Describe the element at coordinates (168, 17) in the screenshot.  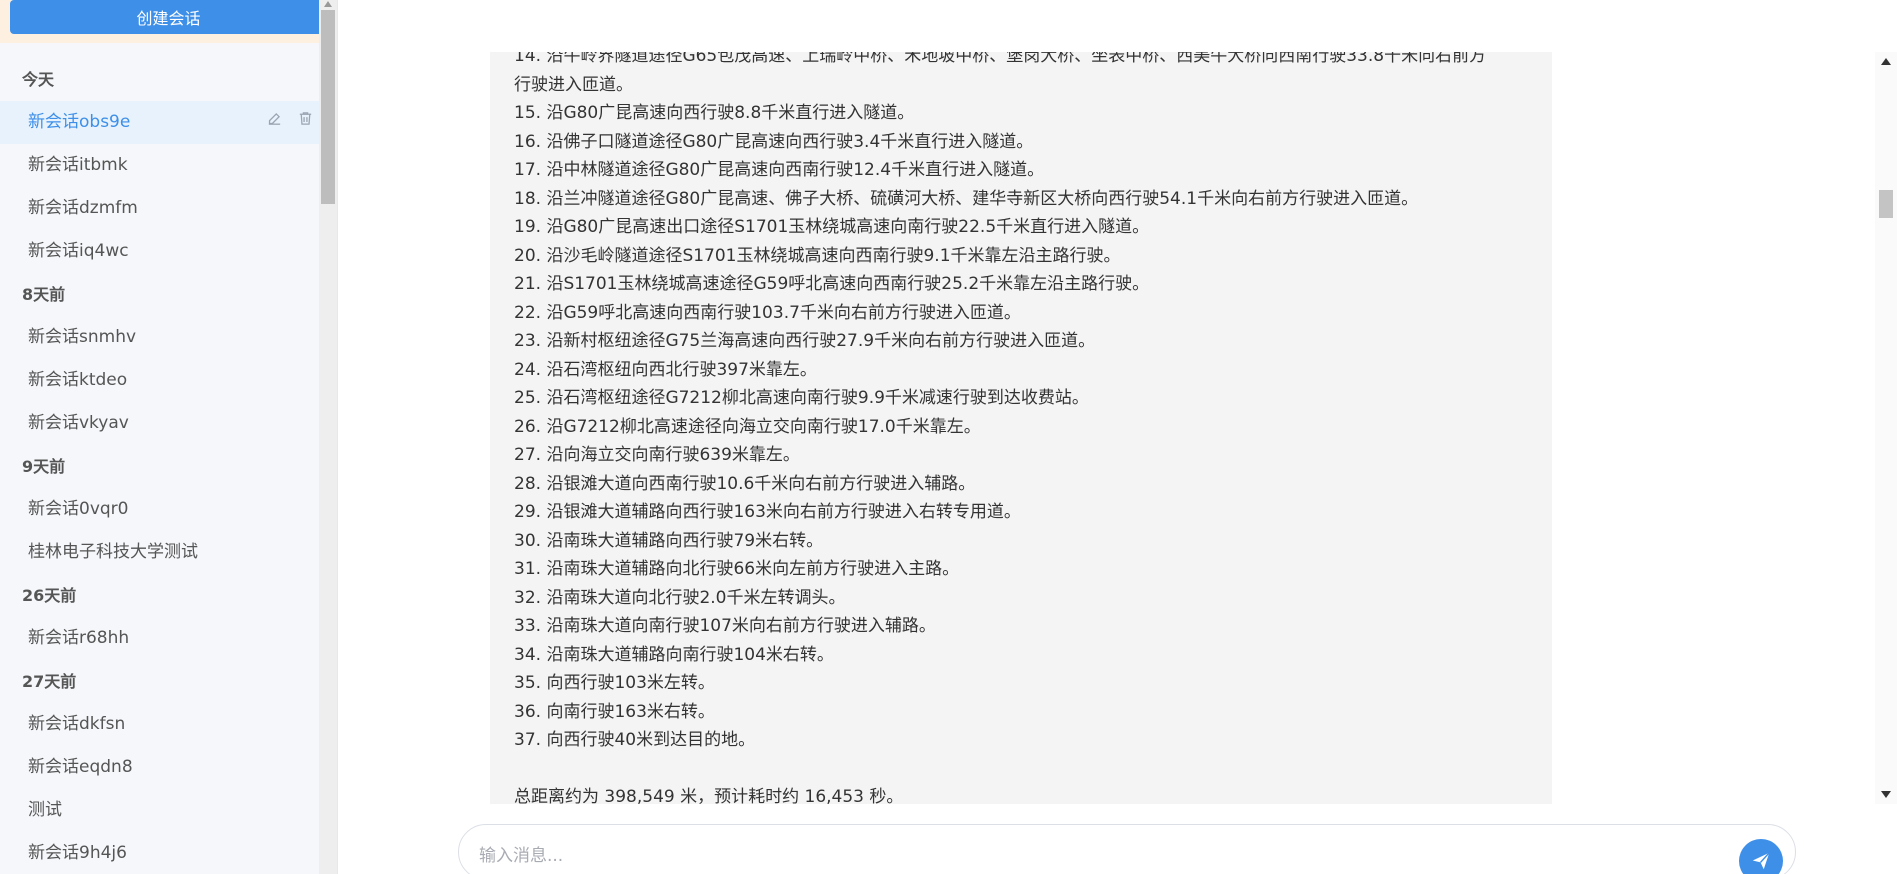
I see `create-conversation-button: 创建会话` at that location.